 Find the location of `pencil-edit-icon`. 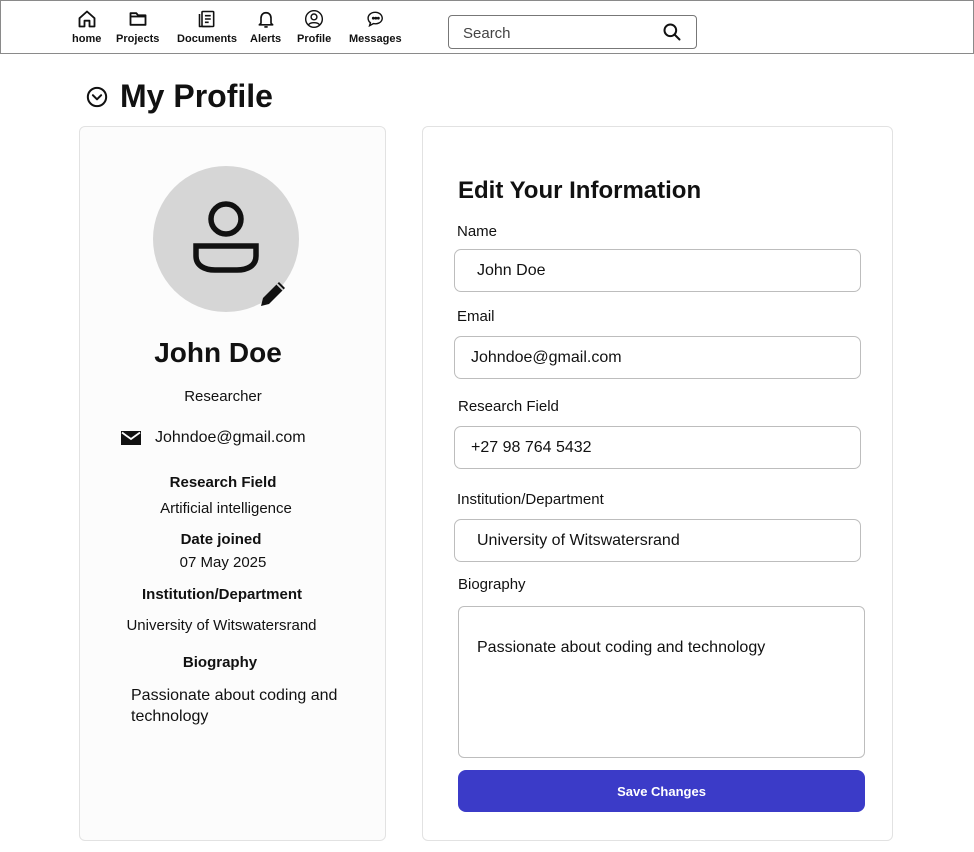

pencil-edit-icon is located at coordinates (274, 293).